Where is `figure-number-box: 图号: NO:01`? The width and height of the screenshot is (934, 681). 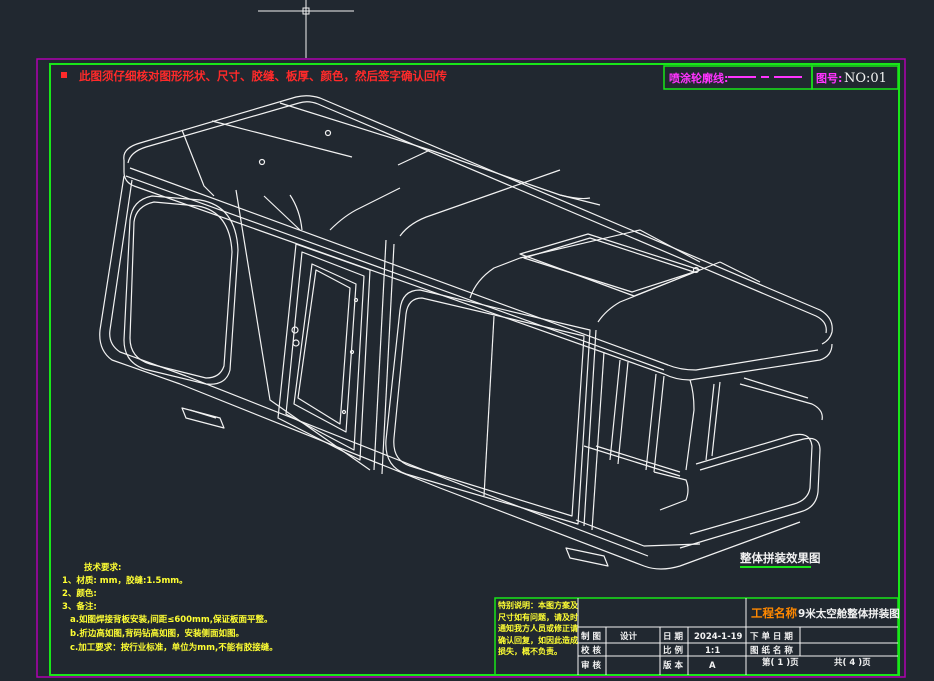
figure-number-box: 图号: NO:01 is located at coordinates (855, 77).